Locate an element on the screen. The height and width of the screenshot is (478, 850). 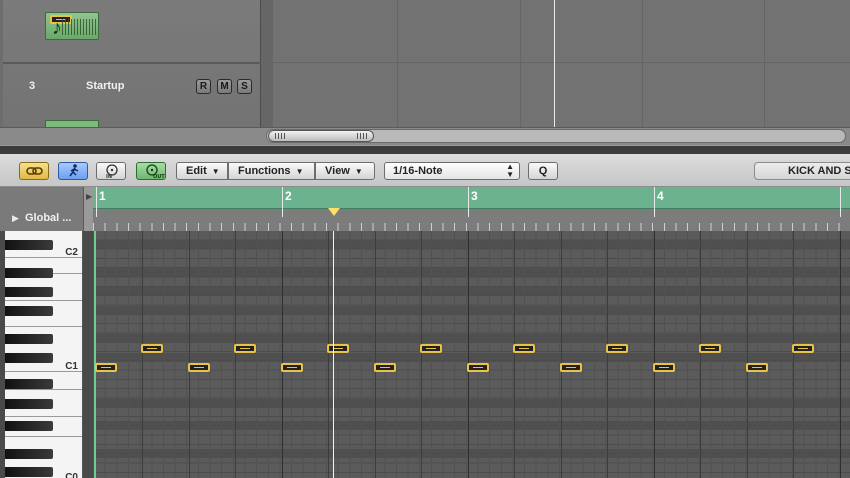
audio-region-thumbnail: ♪ is located at coordinates (72, 26).